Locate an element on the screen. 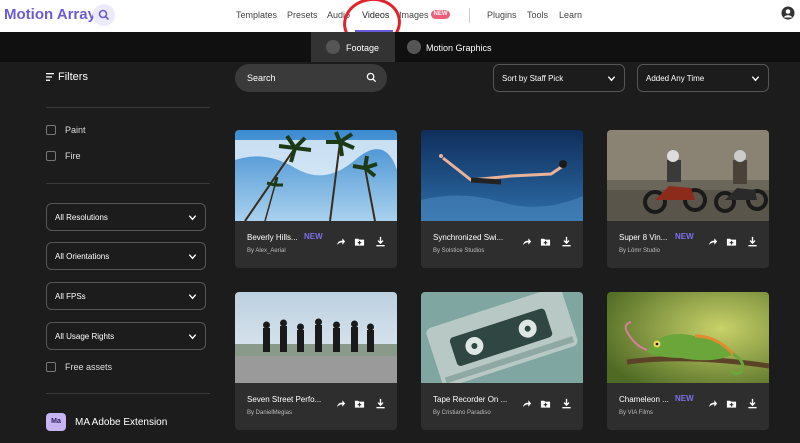  filters-title: Filters is located at coordinates (73, 77).